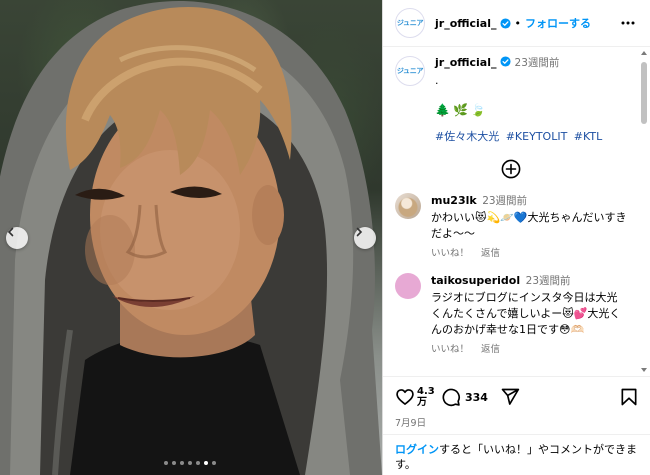 Image resolution: width=650 pixels, height=475 pixels. What do you see at coordinates (537, 63) in the screenshot?
I see `caption-timestamp: 23週間前` at bounding box center [537, 63].